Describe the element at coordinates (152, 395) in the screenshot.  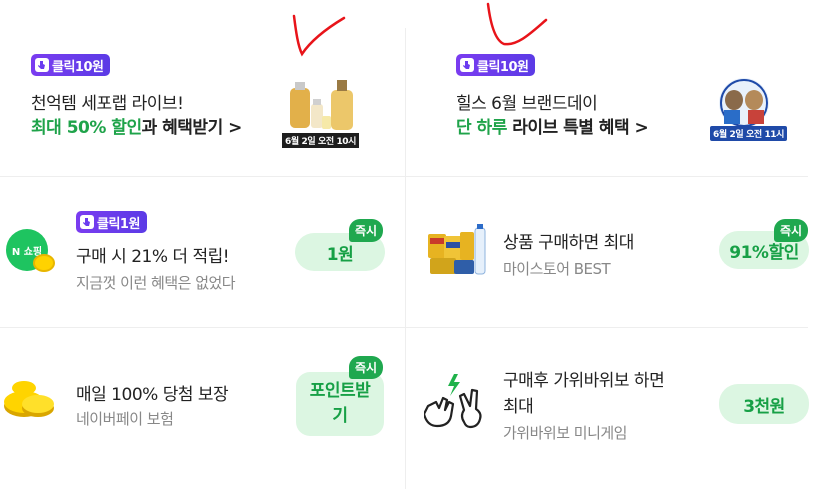
I see `reward-title: 매일 100% 당첨 보장` at that location.